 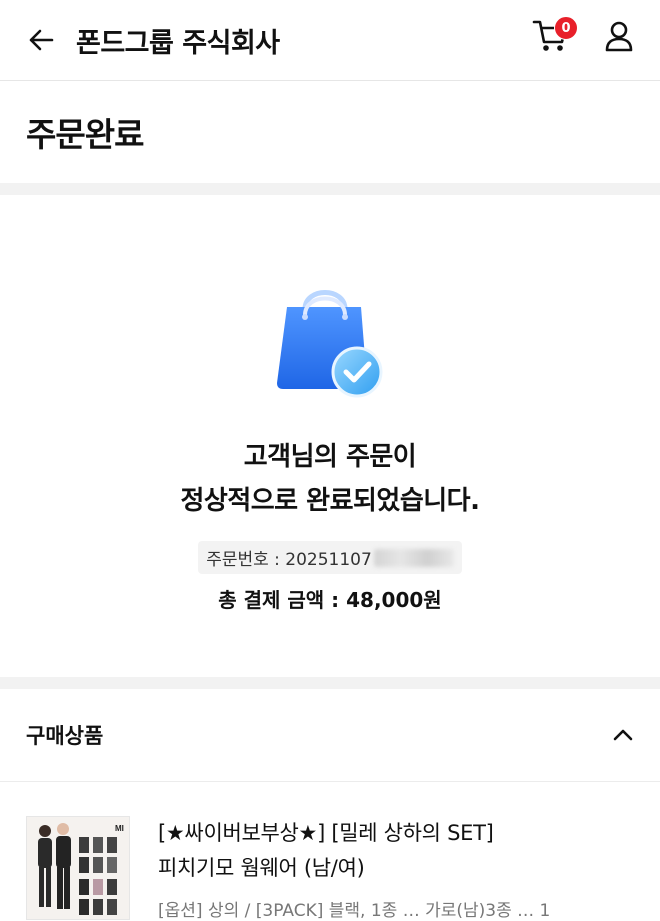 I want to click on product-name-line1: [★싸이버보부상★] [밀레 상하의 SET], so click(x=326, y=833).